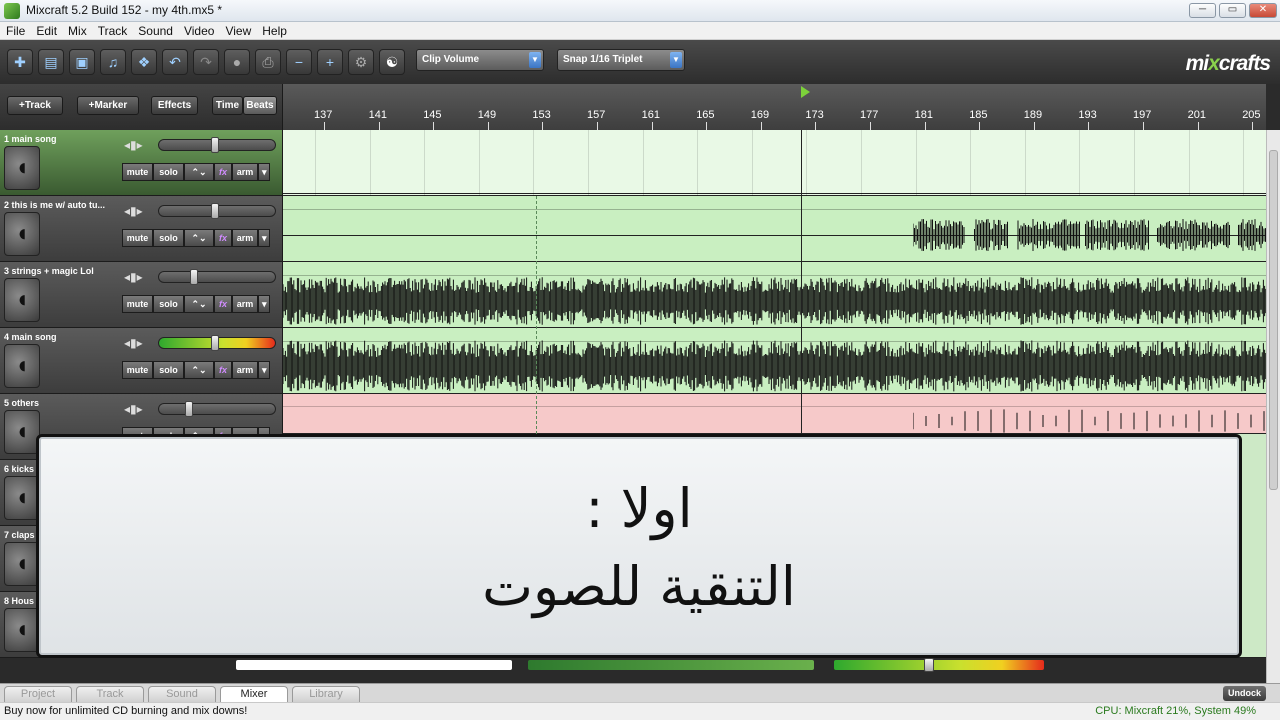  I want to click on print-icon: ⎙, so click(268, 62).